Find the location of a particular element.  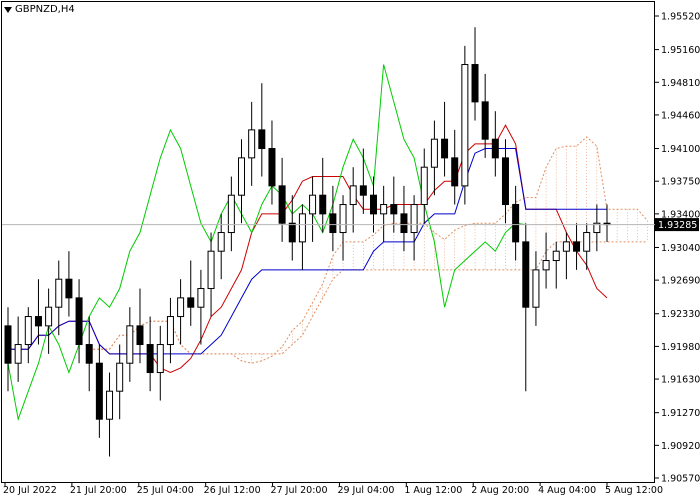

current-price-tag: 1.93285 is located at coordinates (677, 225).